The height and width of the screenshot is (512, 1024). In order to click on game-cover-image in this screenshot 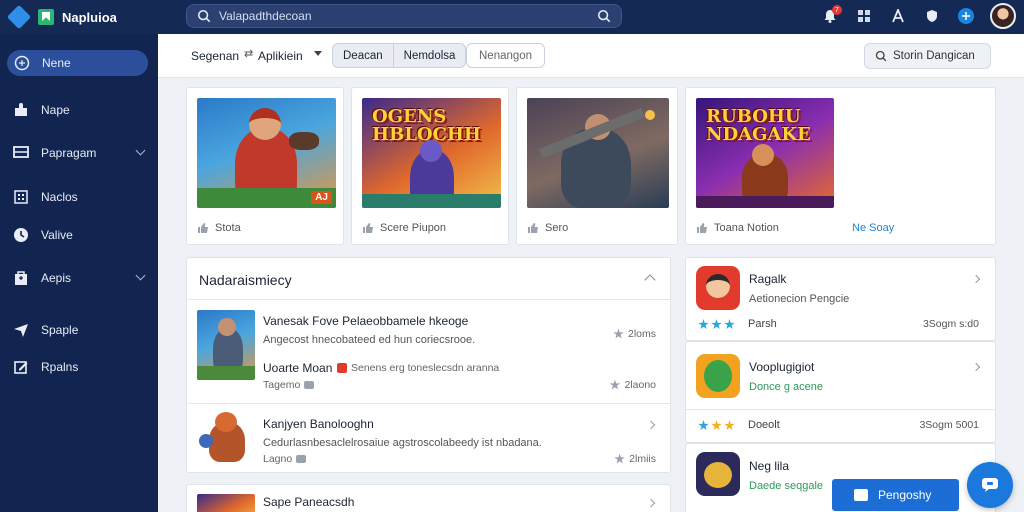, I will do `click(598, 153)`.